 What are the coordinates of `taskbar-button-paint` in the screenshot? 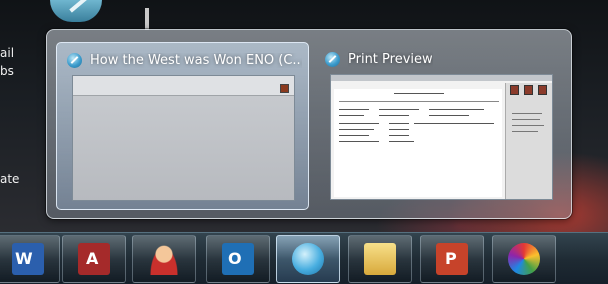 It's located at (524, 259).